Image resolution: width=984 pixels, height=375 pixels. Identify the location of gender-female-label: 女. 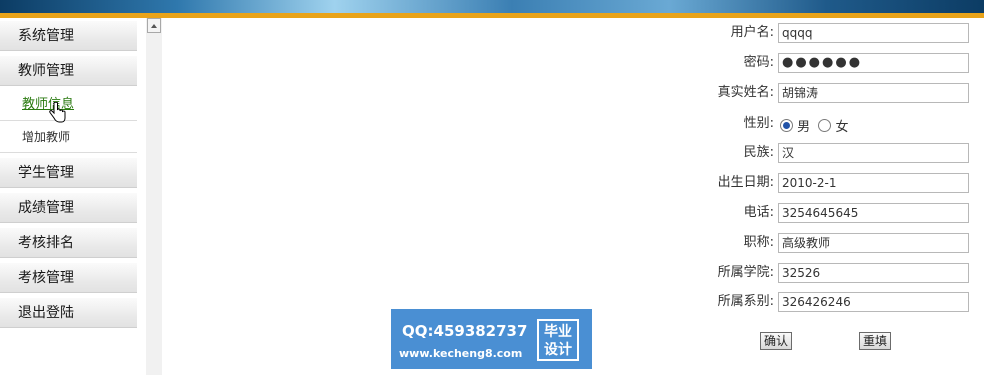
(842, 127).